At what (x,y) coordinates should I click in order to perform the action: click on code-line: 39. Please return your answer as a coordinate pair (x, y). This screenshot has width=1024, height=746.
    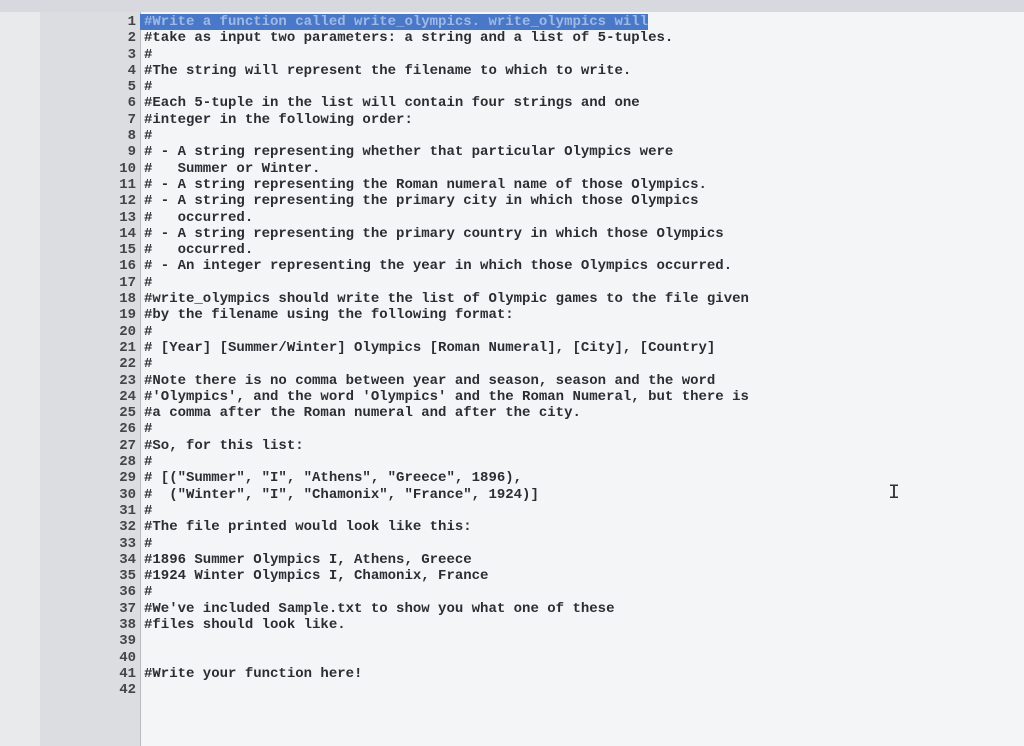
    Looking at the image, I should click on (532, 641).